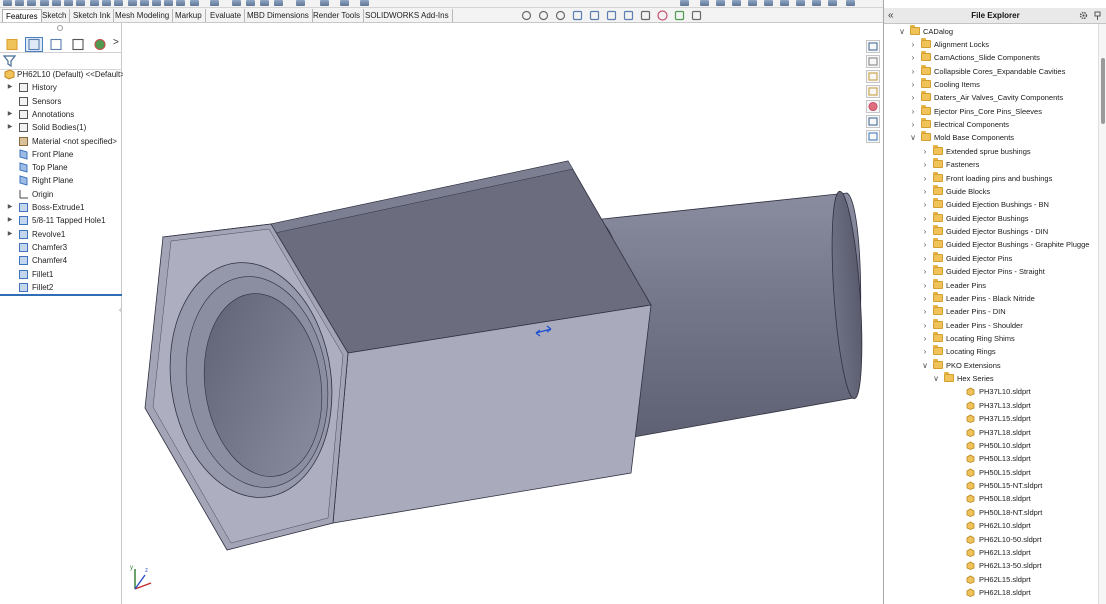  Describe the element at coordinates (628, 15) in the screenshot. I see `display-style-icon` at that location.